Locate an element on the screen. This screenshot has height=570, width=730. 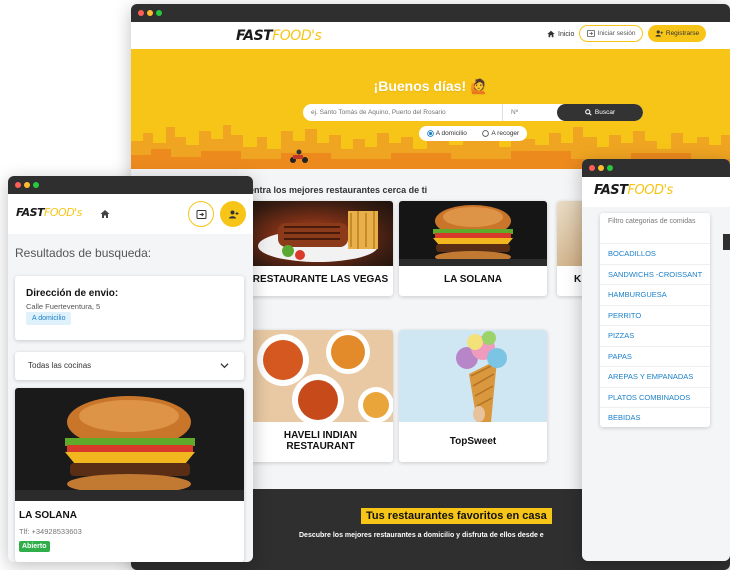
category-item: AREPAS Y EMPANADAS is located at coordinates (655, 376).